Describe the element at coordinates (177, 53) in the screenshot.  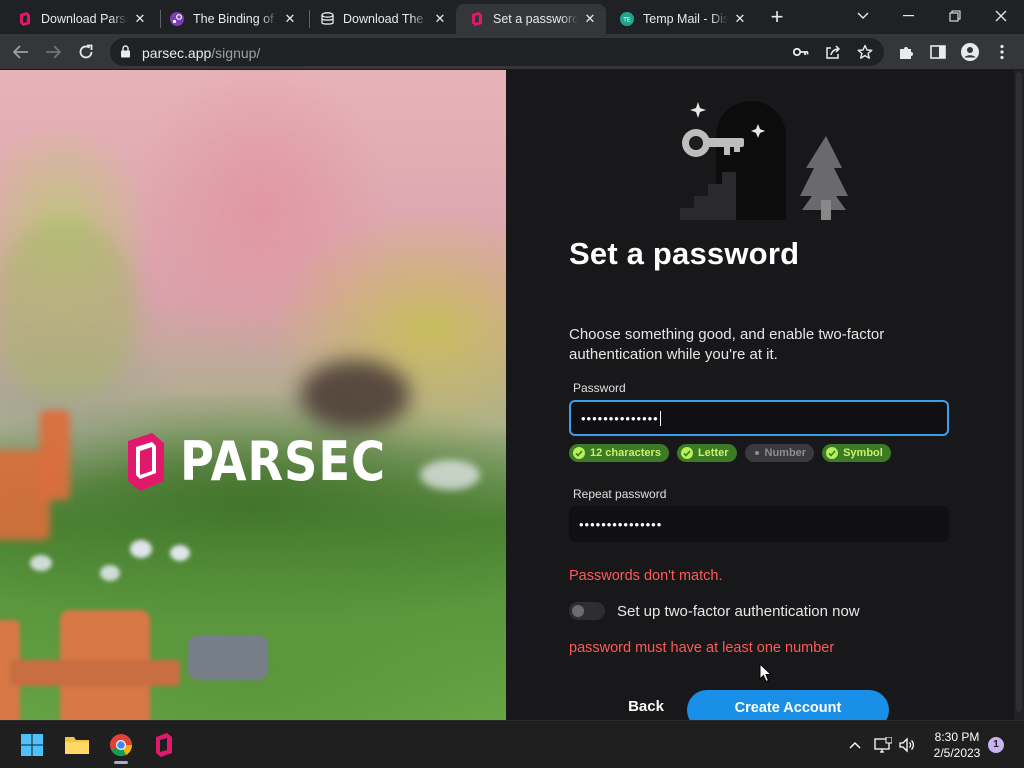
I see `url-host: parsec.app` at that location.